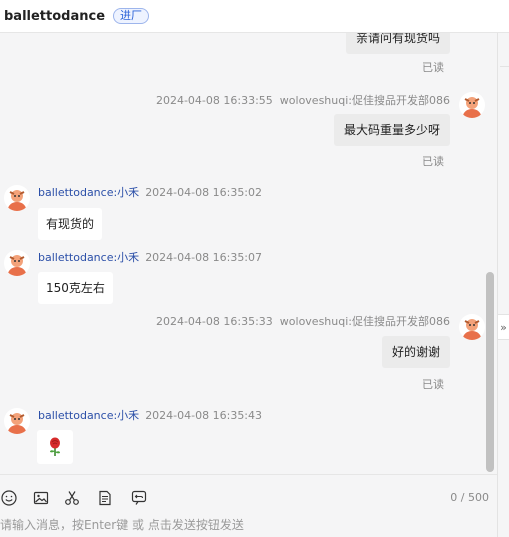  I want to click on image-button, so click(41, 498).